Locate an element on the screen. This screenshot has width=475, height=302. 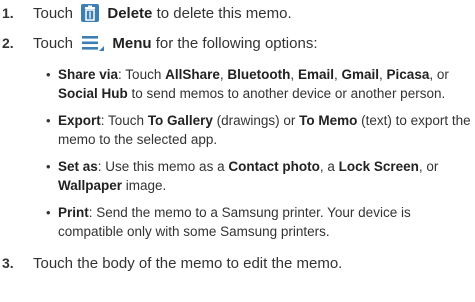
option-allshare: AllShare is located at coordinates (192, 74).